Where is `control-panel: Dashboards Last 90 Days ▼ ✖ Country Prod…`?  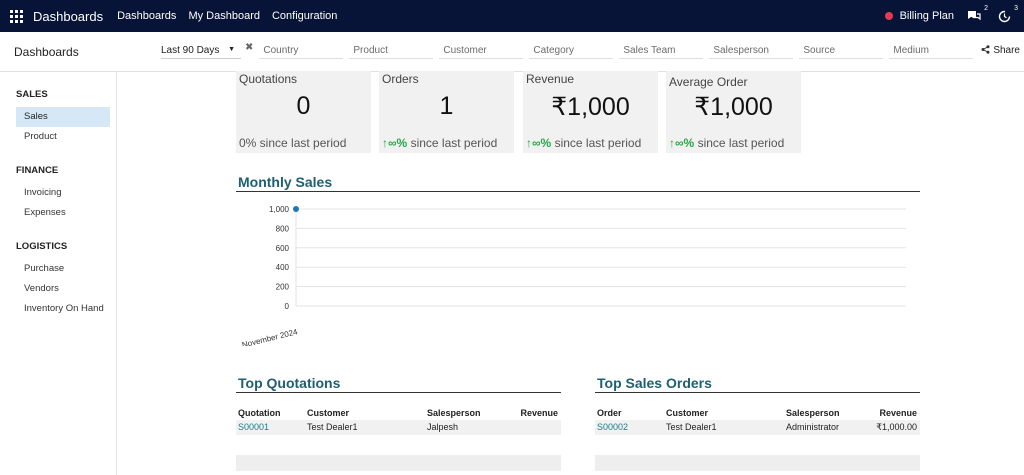 control-panel: Dashboards Last 90 Days ▼ ✖ Country Prod… is located at coordinates (512, 52).